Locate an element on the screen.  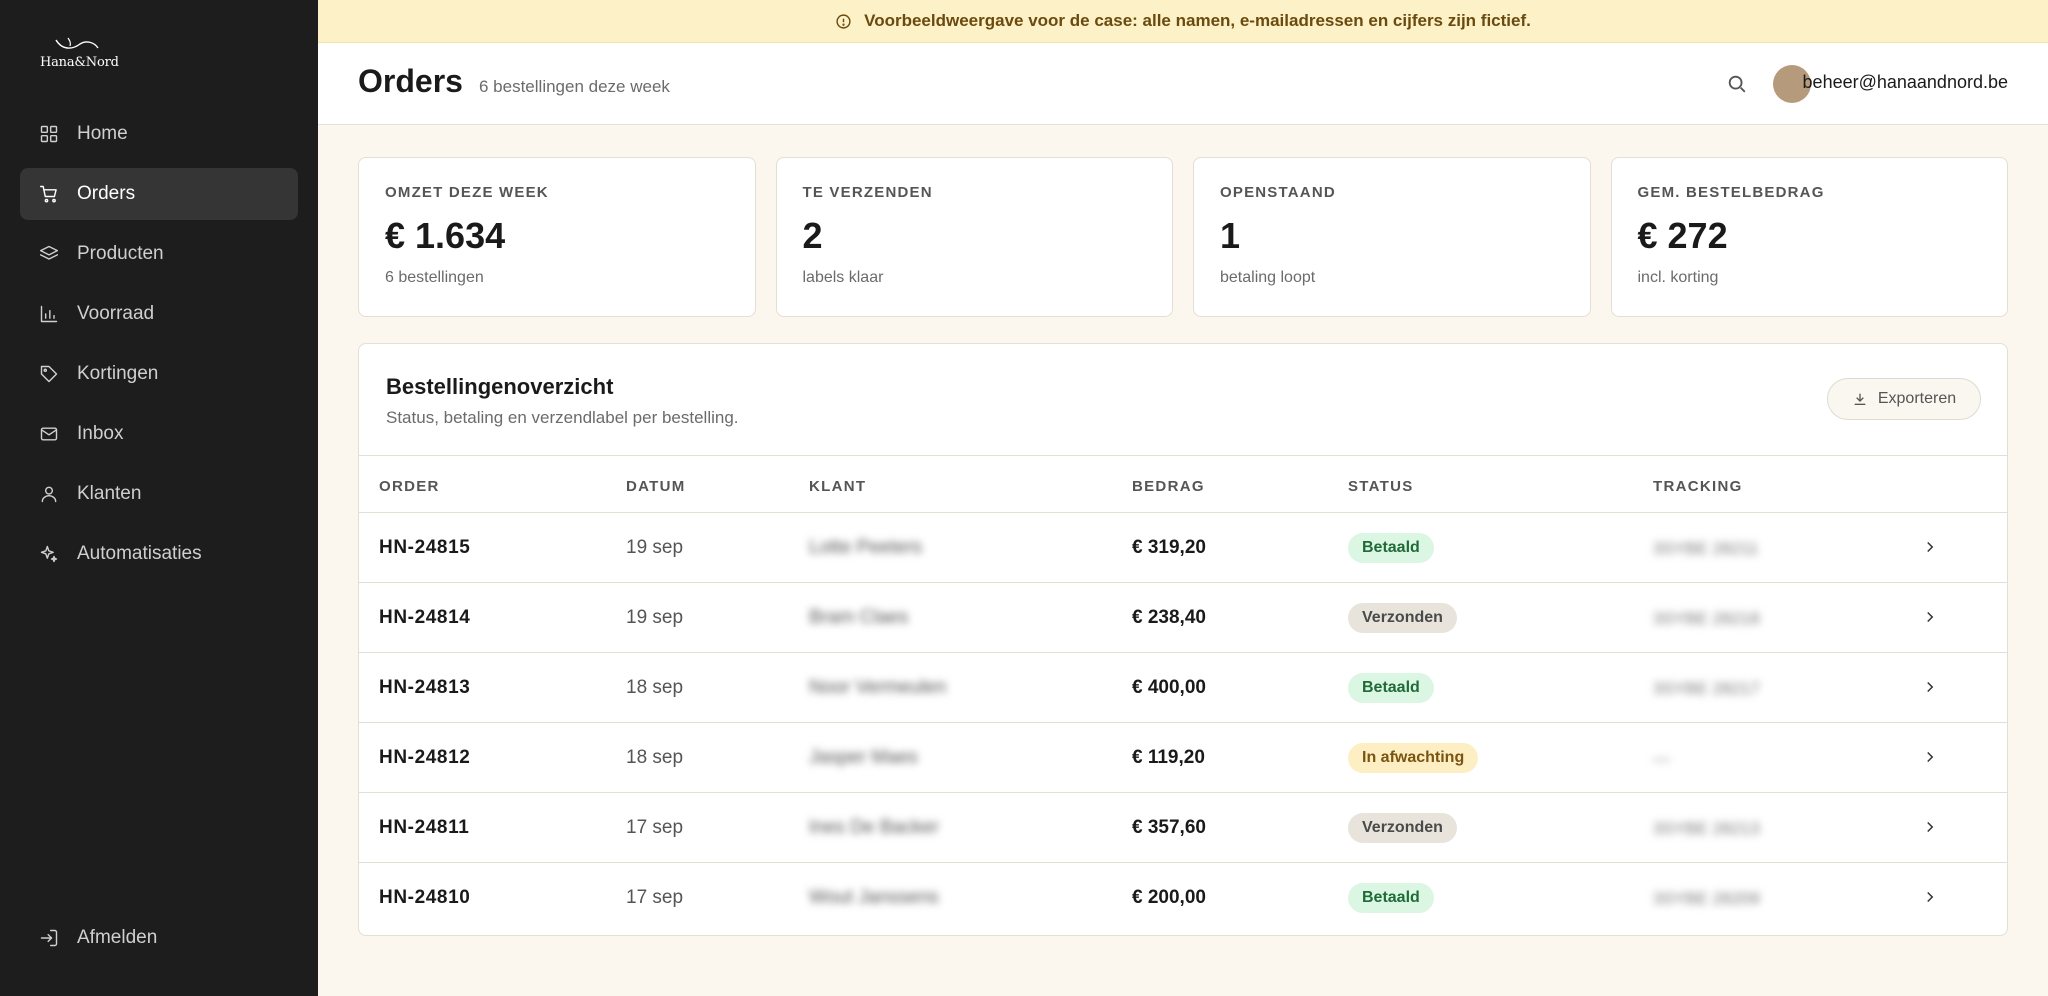
stat-label: TE VERZENDEN is located at coordinates (867, 192).